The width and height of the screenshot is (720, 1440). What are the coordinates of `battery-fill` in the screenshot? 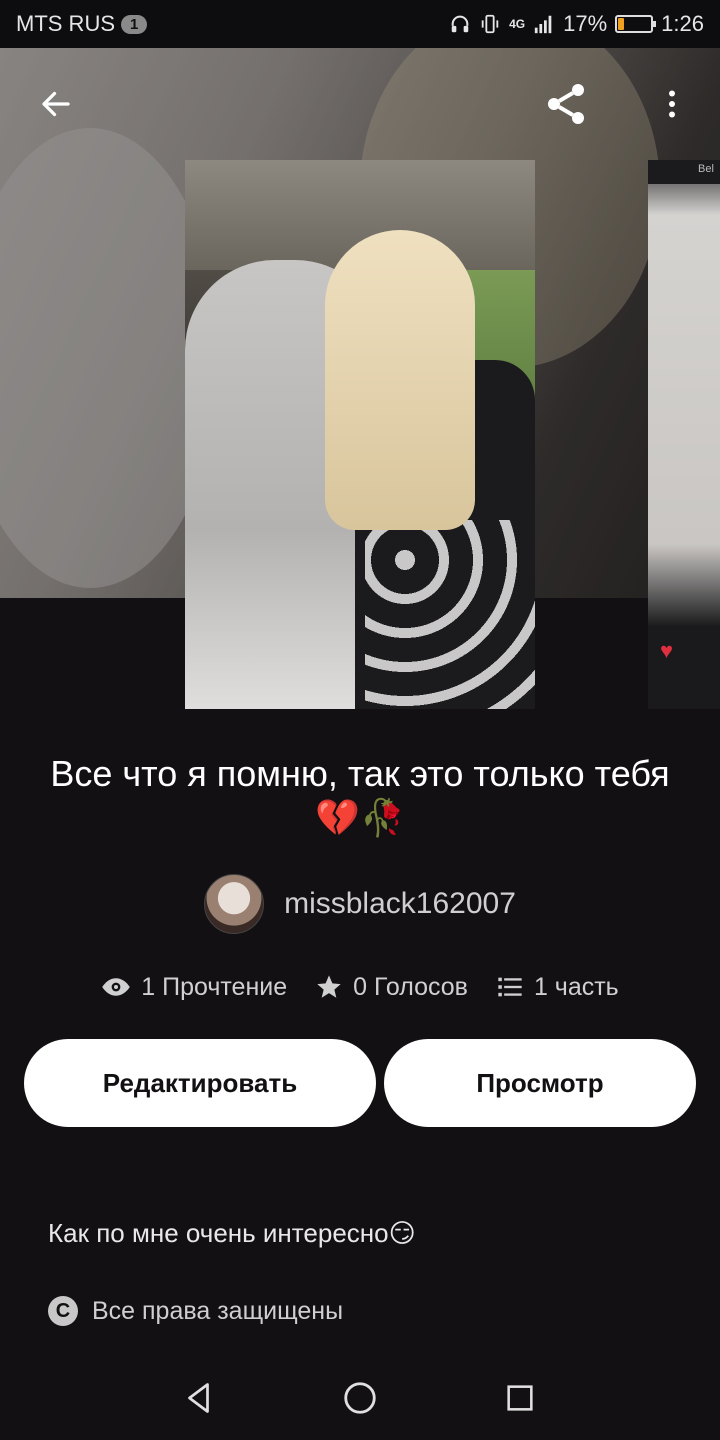 It's located at (621, 24).